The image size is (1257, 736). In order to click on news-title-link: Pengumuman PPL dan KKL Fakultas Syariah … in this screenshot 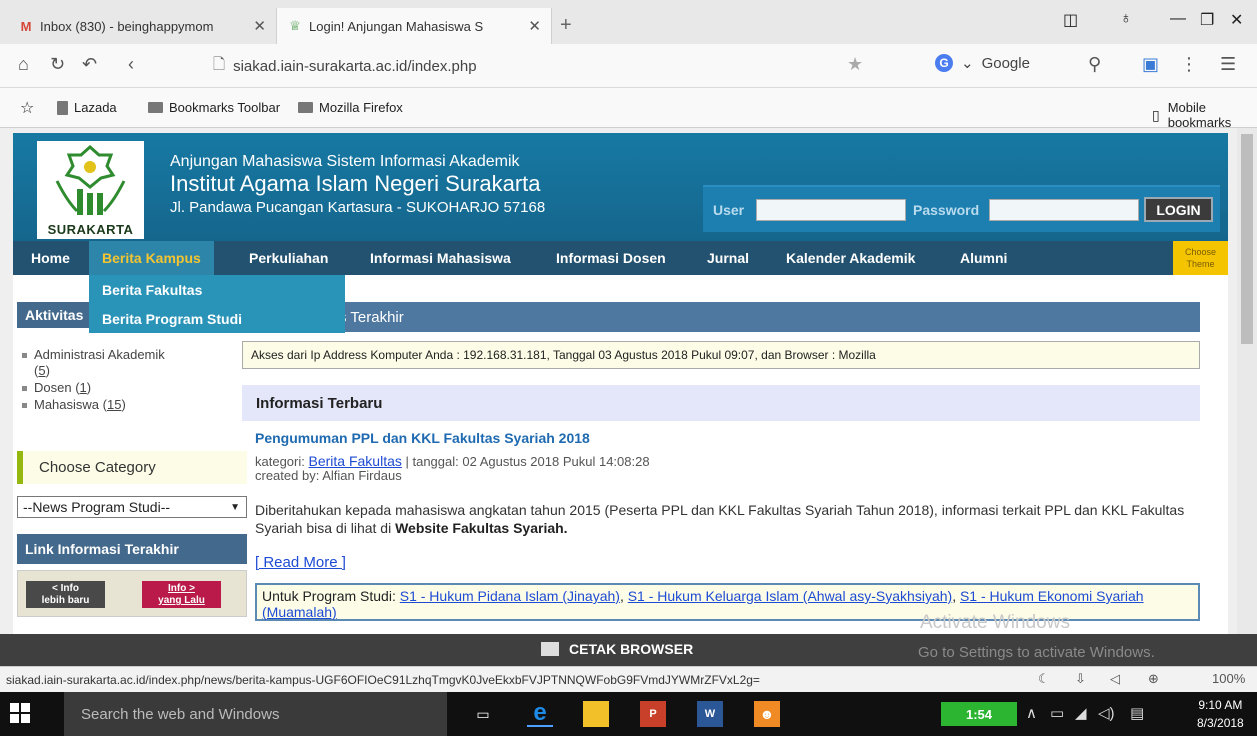, I will do `click(422, 438)`.